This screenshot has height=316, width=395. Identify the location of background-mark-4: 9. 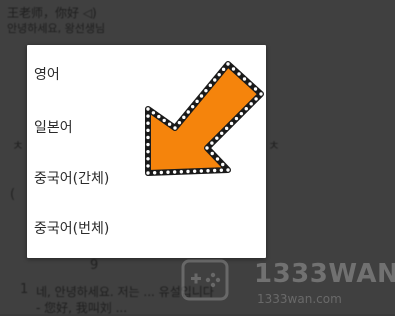
(94, 265).